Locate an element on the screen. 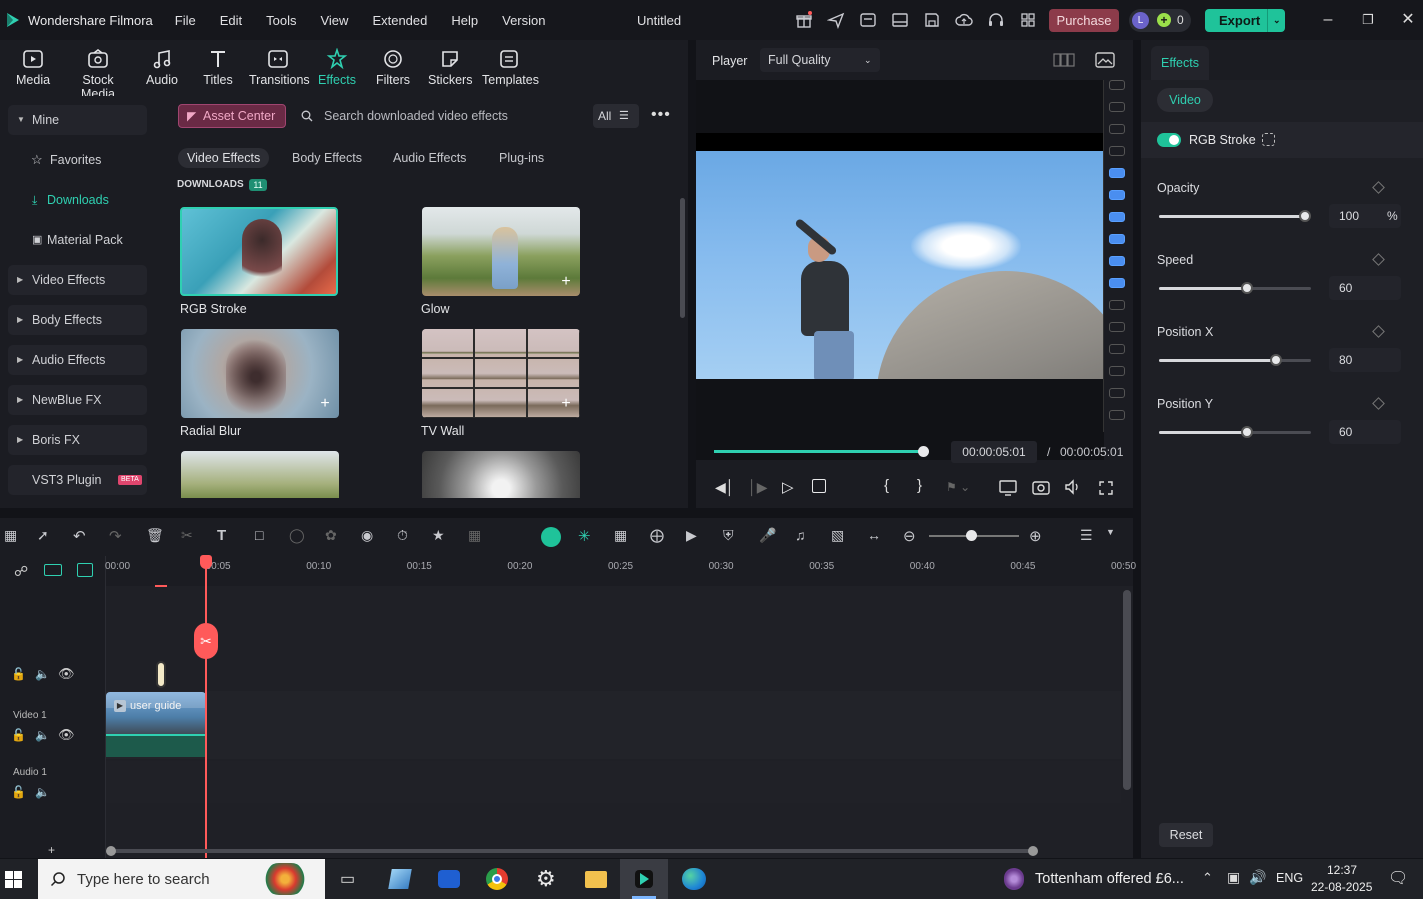  purchase-button: Purchase is located at coordinates (1084, 20).